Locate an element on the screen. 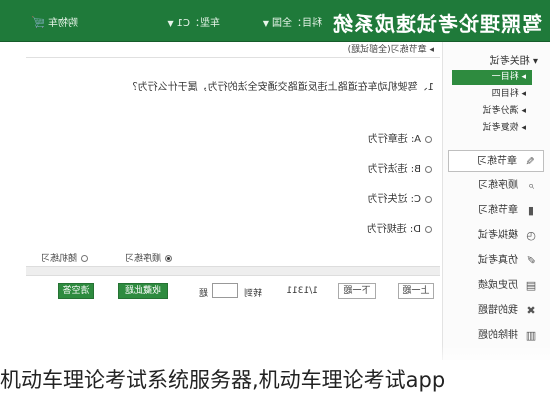 This screenshot has height=400, width=550. subject-select: 科目：全国▼ is located at coordinates (292, 21).